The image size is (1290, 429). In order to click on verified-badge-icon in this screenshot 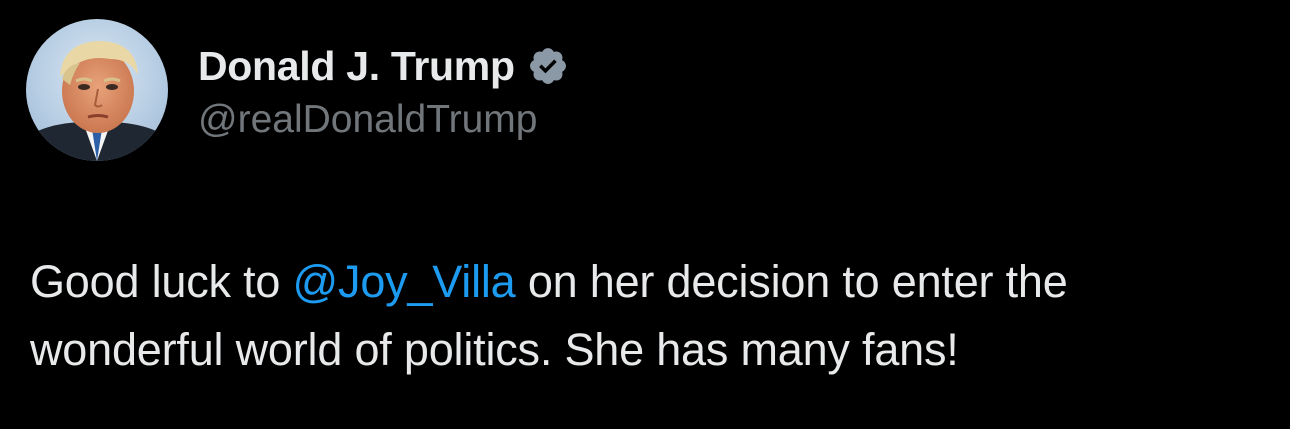, I will do `click(548, 66)`.